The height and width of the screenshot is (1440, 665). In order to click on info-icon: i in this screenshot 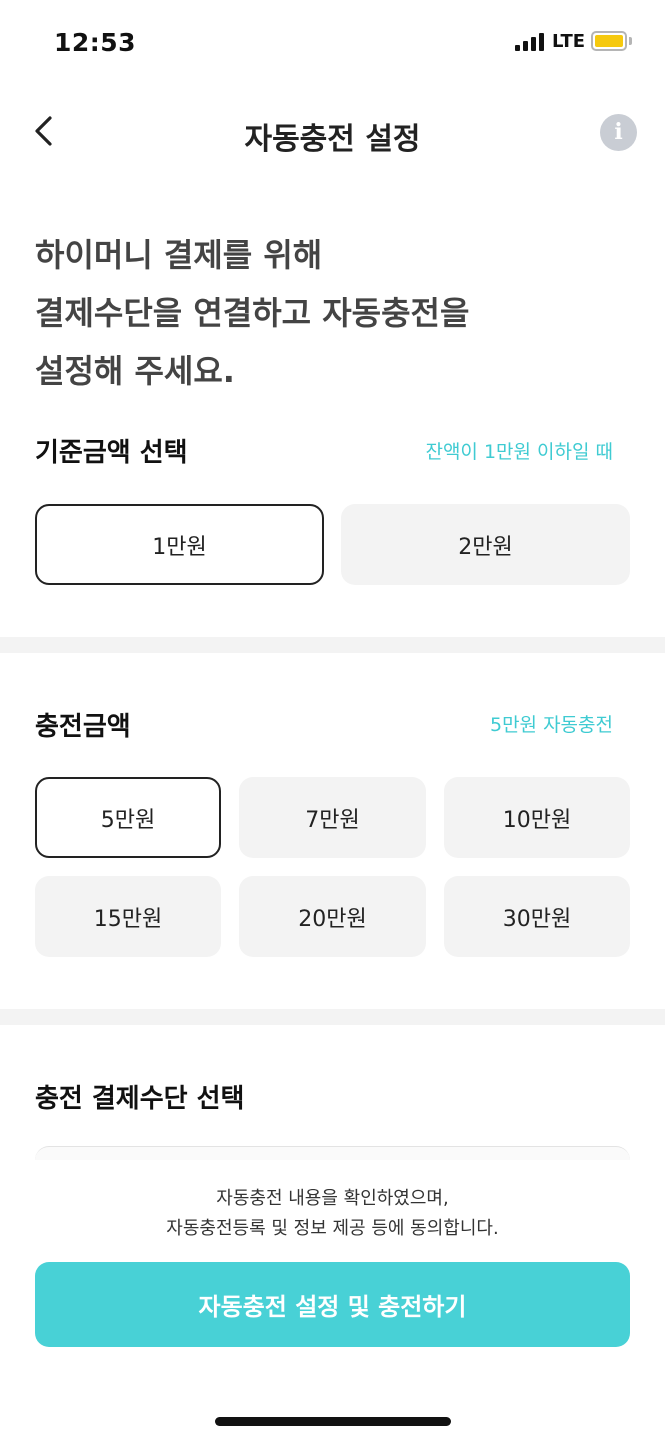, I will do `click(618, 132)`.